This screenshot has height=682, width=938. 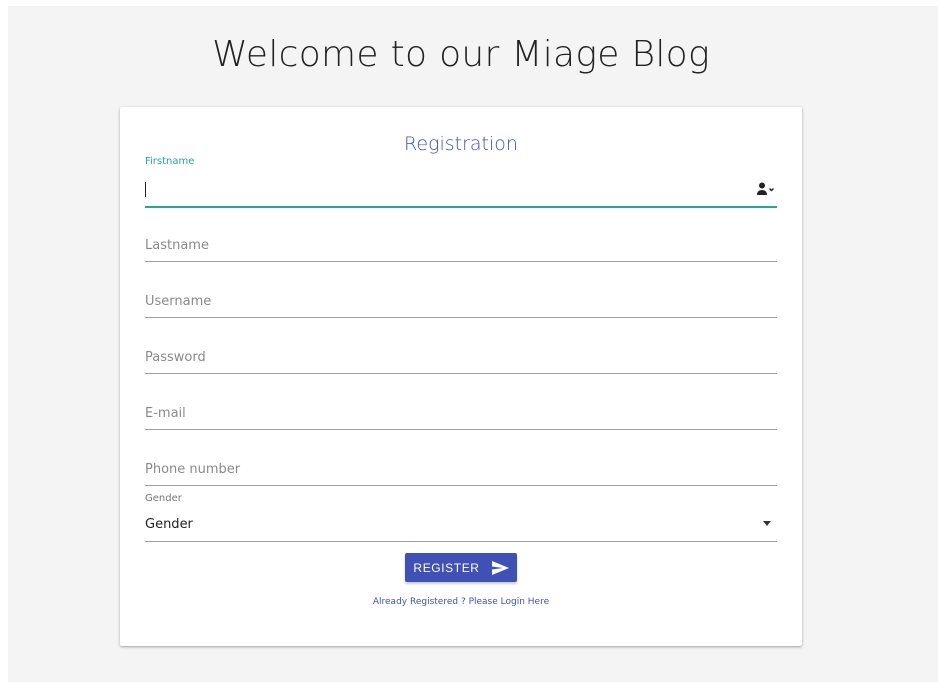 I want to click on email-placeholder: E-mail, so click(x=165, y=413).